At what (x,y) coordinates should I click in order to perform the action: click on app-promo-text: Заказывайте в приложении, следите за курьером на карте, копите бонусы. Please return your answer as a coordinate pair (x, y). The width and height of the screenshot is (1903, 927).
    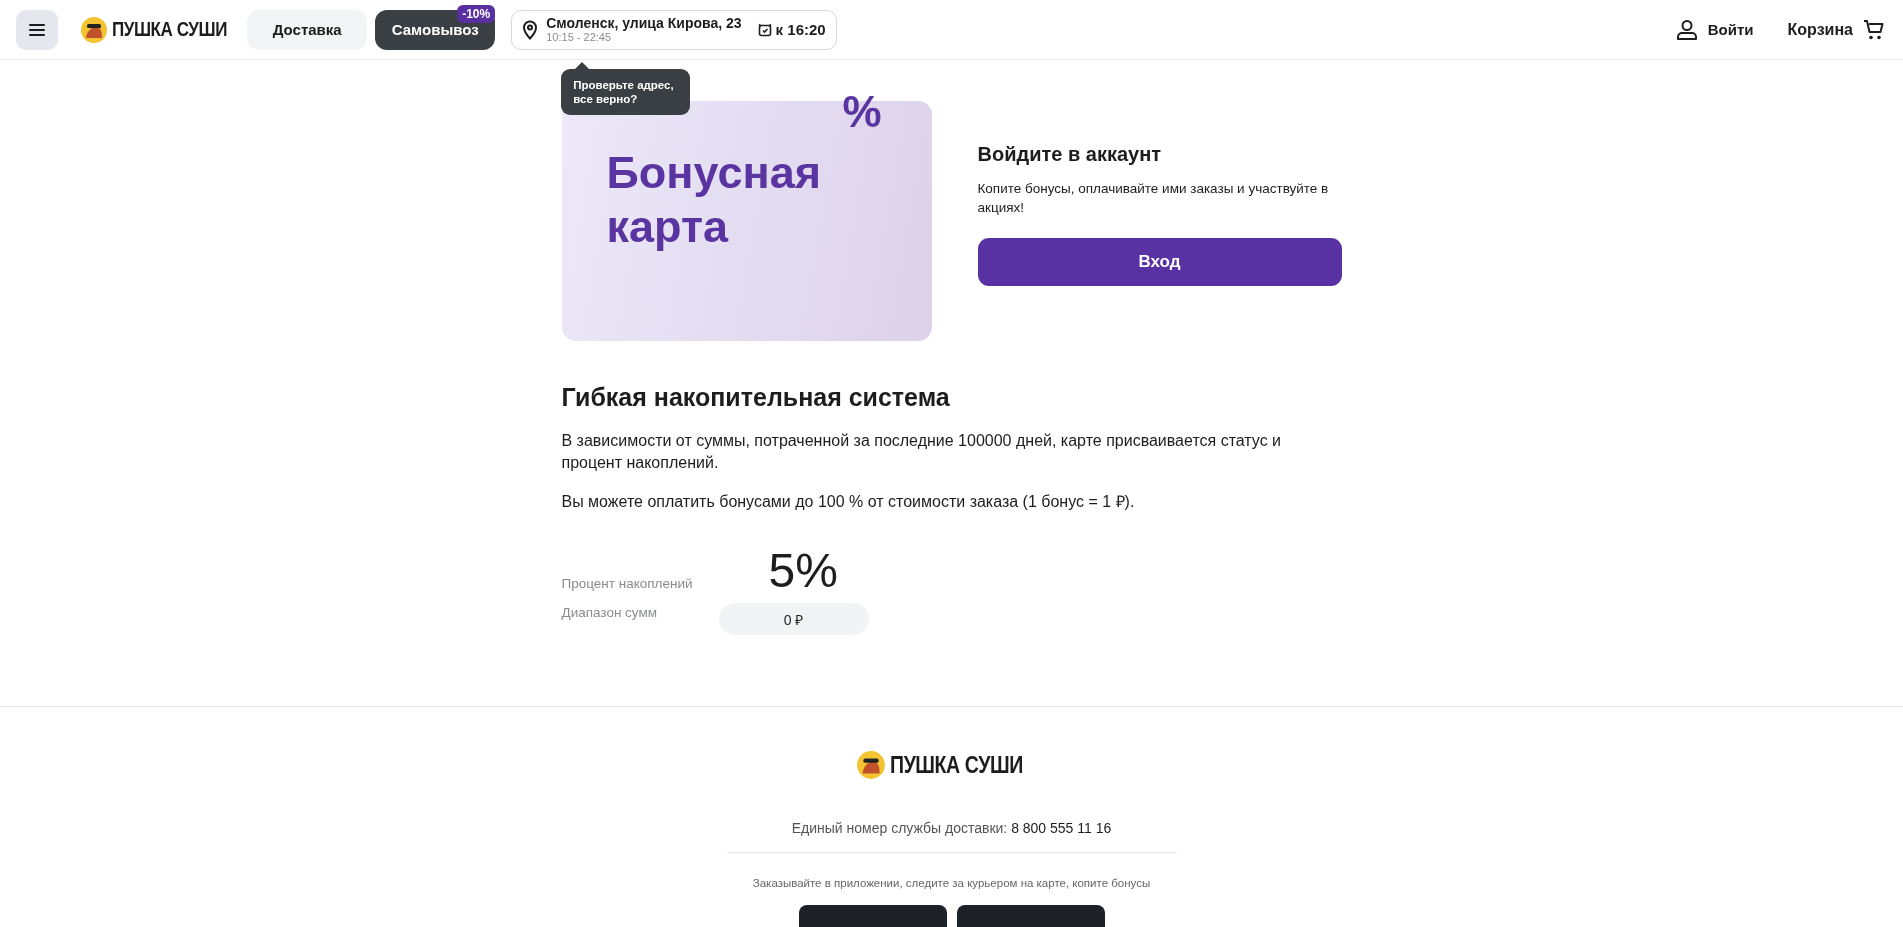
    Looking at the image, I should click on (951, 883).